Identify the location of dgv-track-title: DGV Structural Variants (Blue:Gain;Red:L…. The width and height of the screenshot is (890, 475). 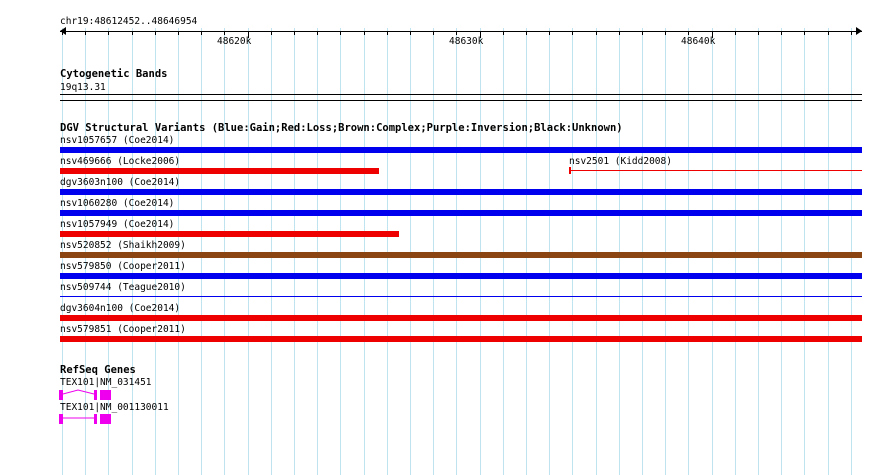
(341, 128).